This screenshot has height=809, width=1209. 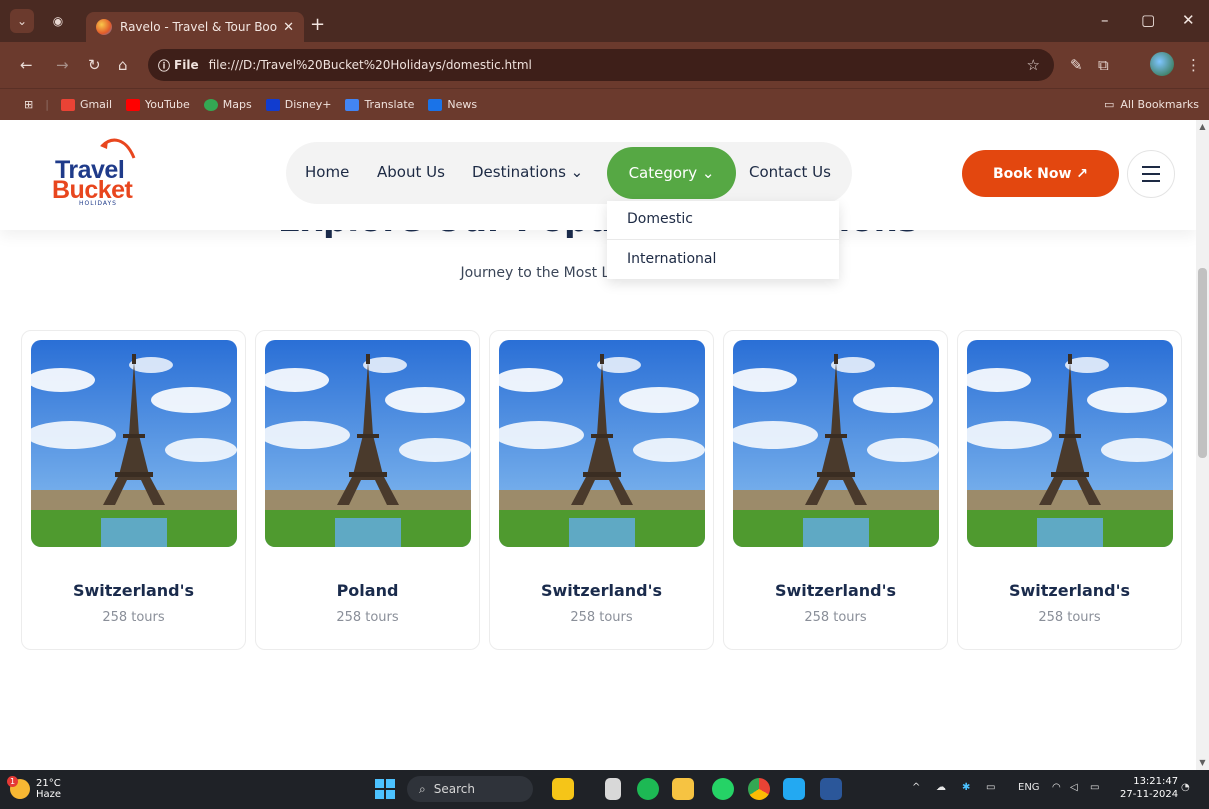 I want to click on more-menu-icon: ⋮, so click(x=1193, y=65).